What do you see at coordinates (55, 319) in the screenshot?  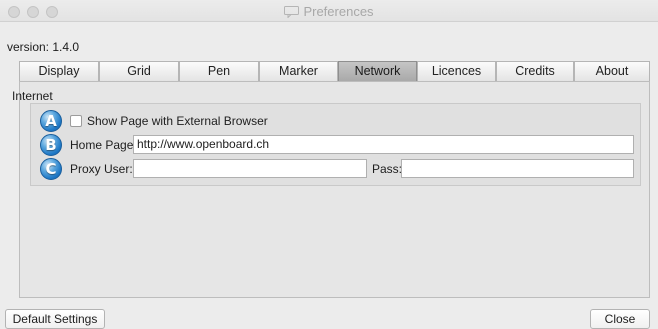 I see `default-settings-button: Default Settings` at bounding box center [55, 319].